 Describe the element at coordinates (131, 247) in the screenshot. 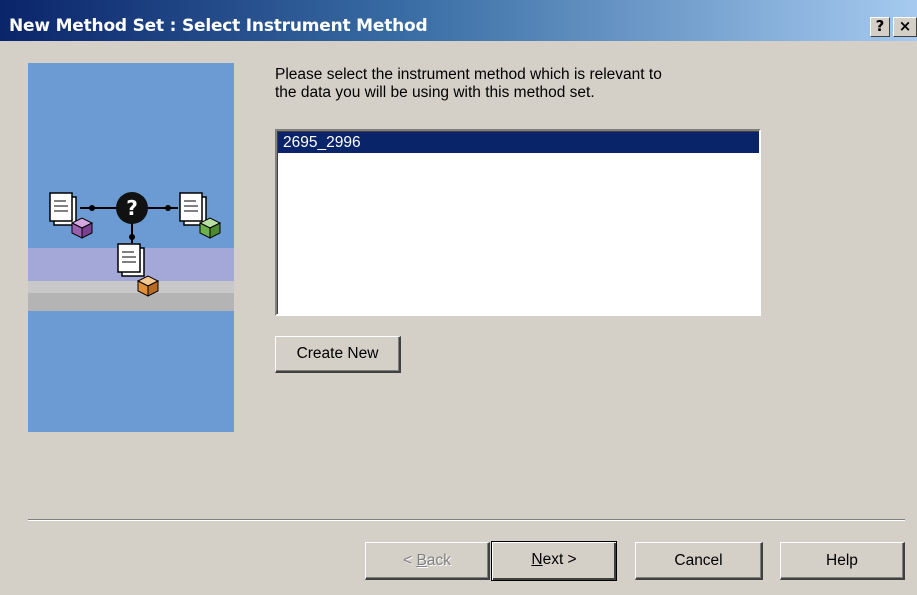

I see `wizard-illustration: ?` at that location.